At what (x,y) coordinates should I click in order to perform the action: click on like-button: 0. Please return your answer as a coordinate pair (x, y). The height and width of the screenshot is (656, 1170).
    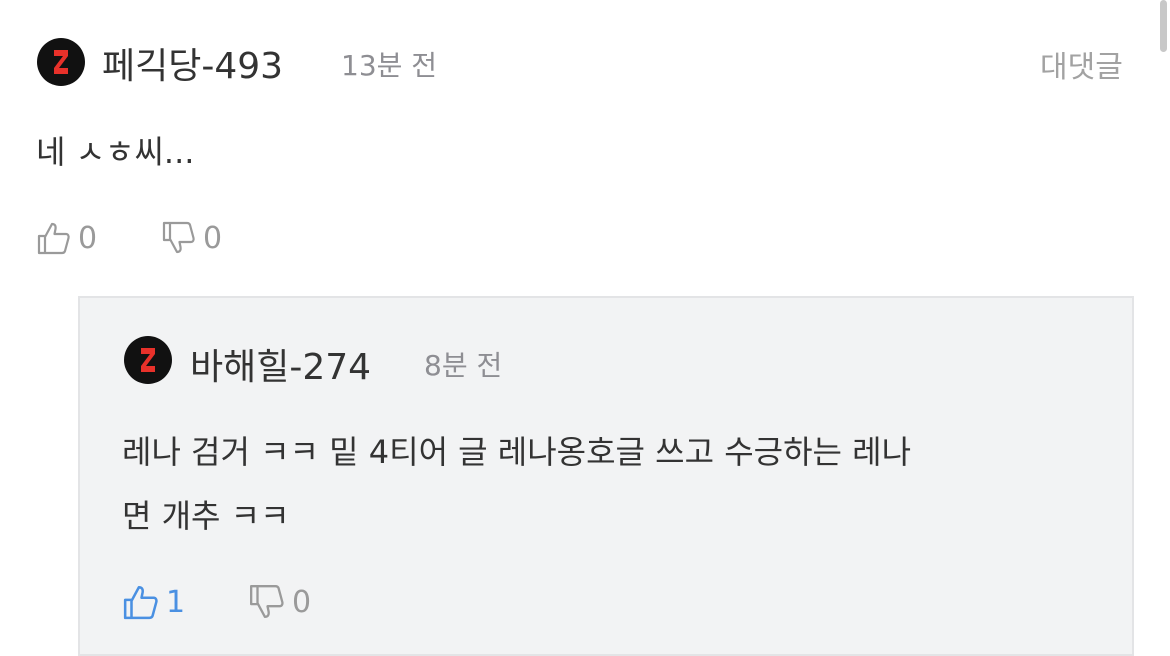
    Looking at the image, I should click on (66, 238).